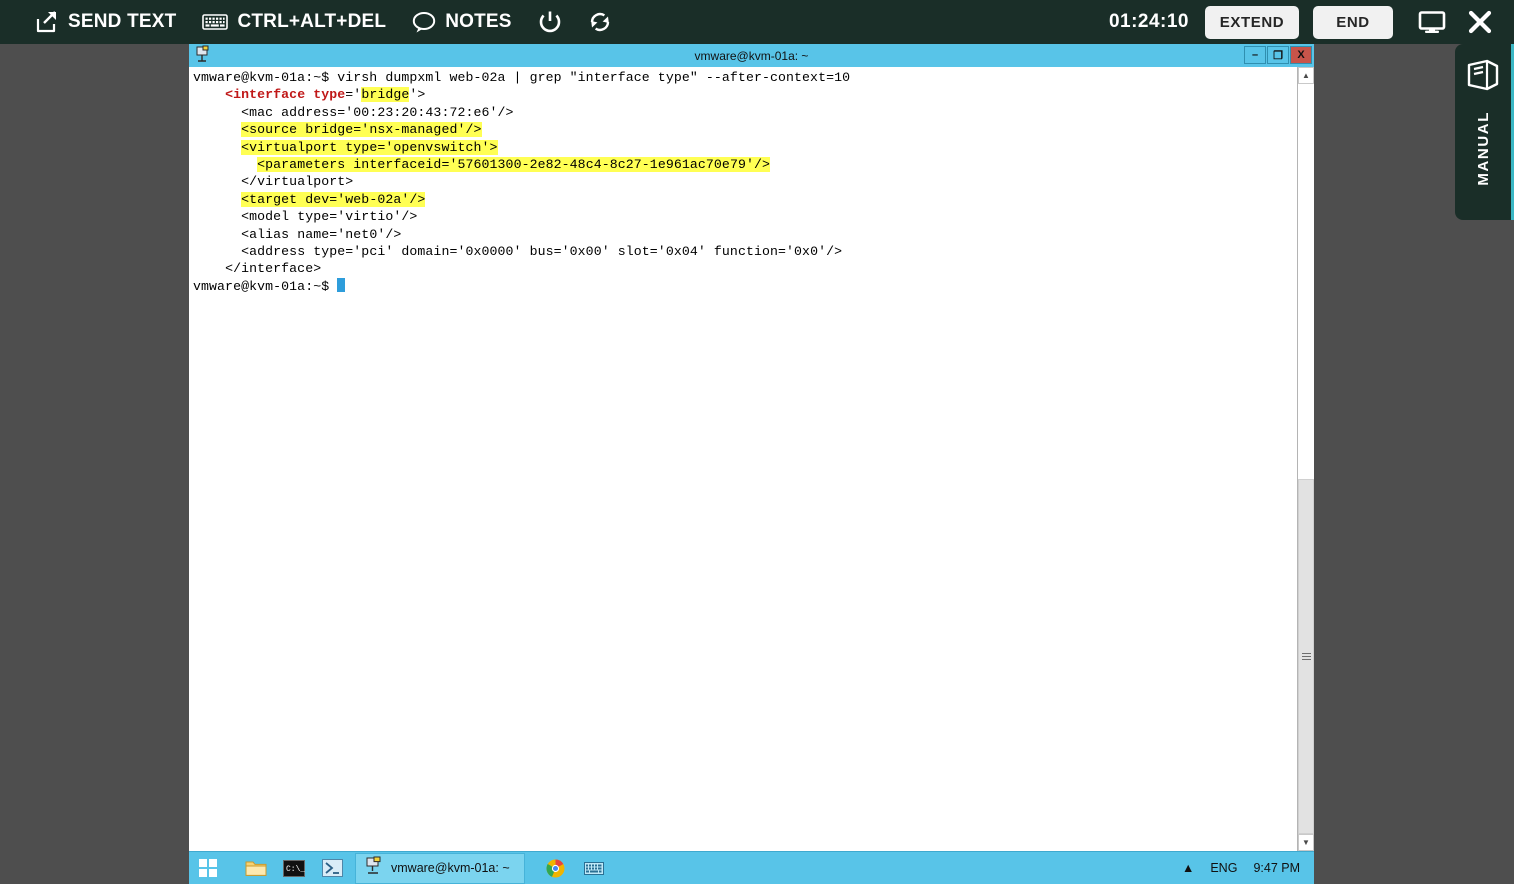 Image resolution: width=1514 pixels, height=884 pixels. I want to click on maximize-button: ❐, so click(1278, 55).